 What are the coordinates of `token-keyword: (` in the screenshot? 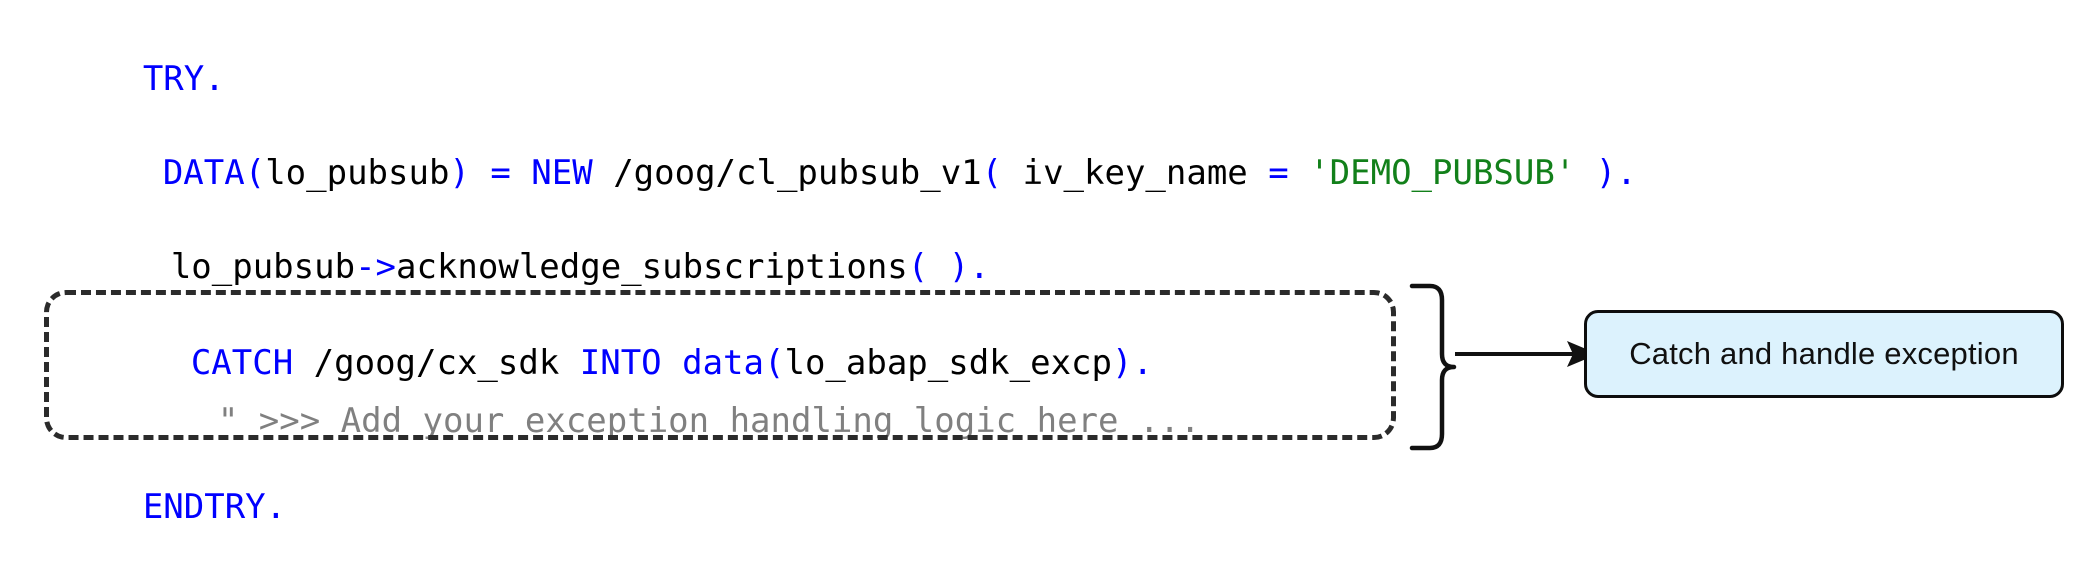 It's located at (992, 173).